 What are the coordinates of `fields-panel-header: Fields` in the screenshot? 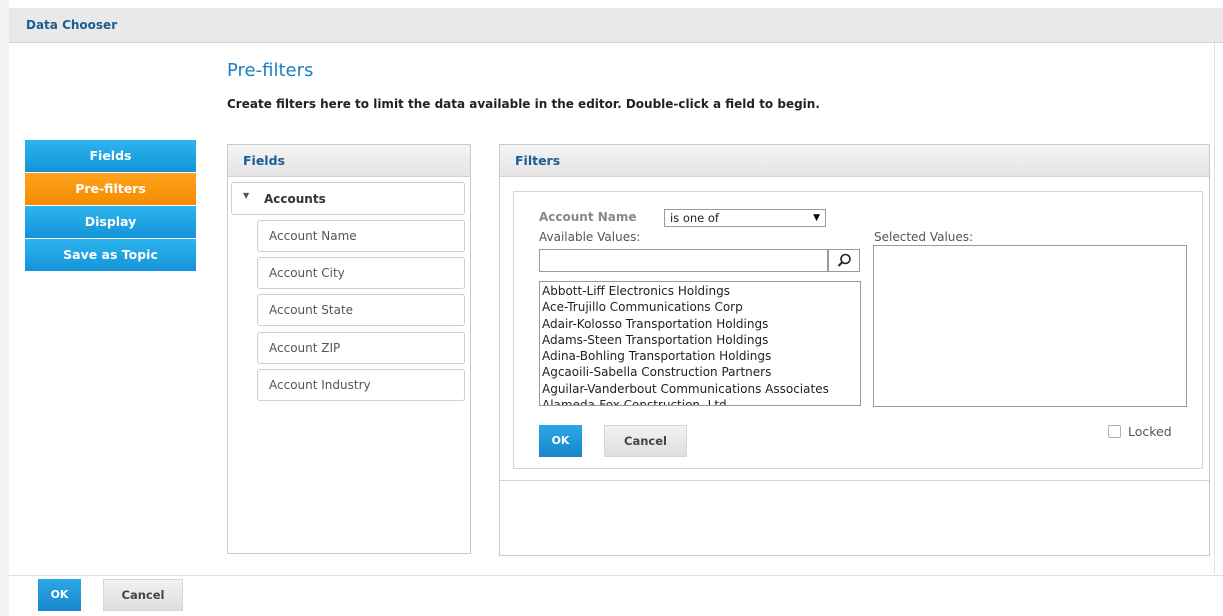 It's located at (349, 161).